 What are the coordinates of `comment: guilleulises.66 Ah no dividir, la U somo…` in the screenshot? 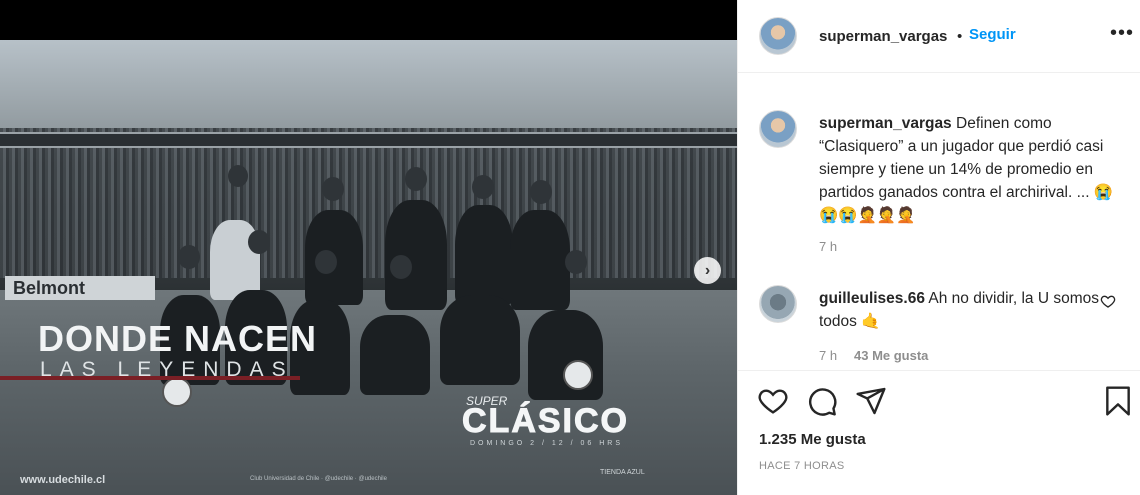 It's located at (959, 310).